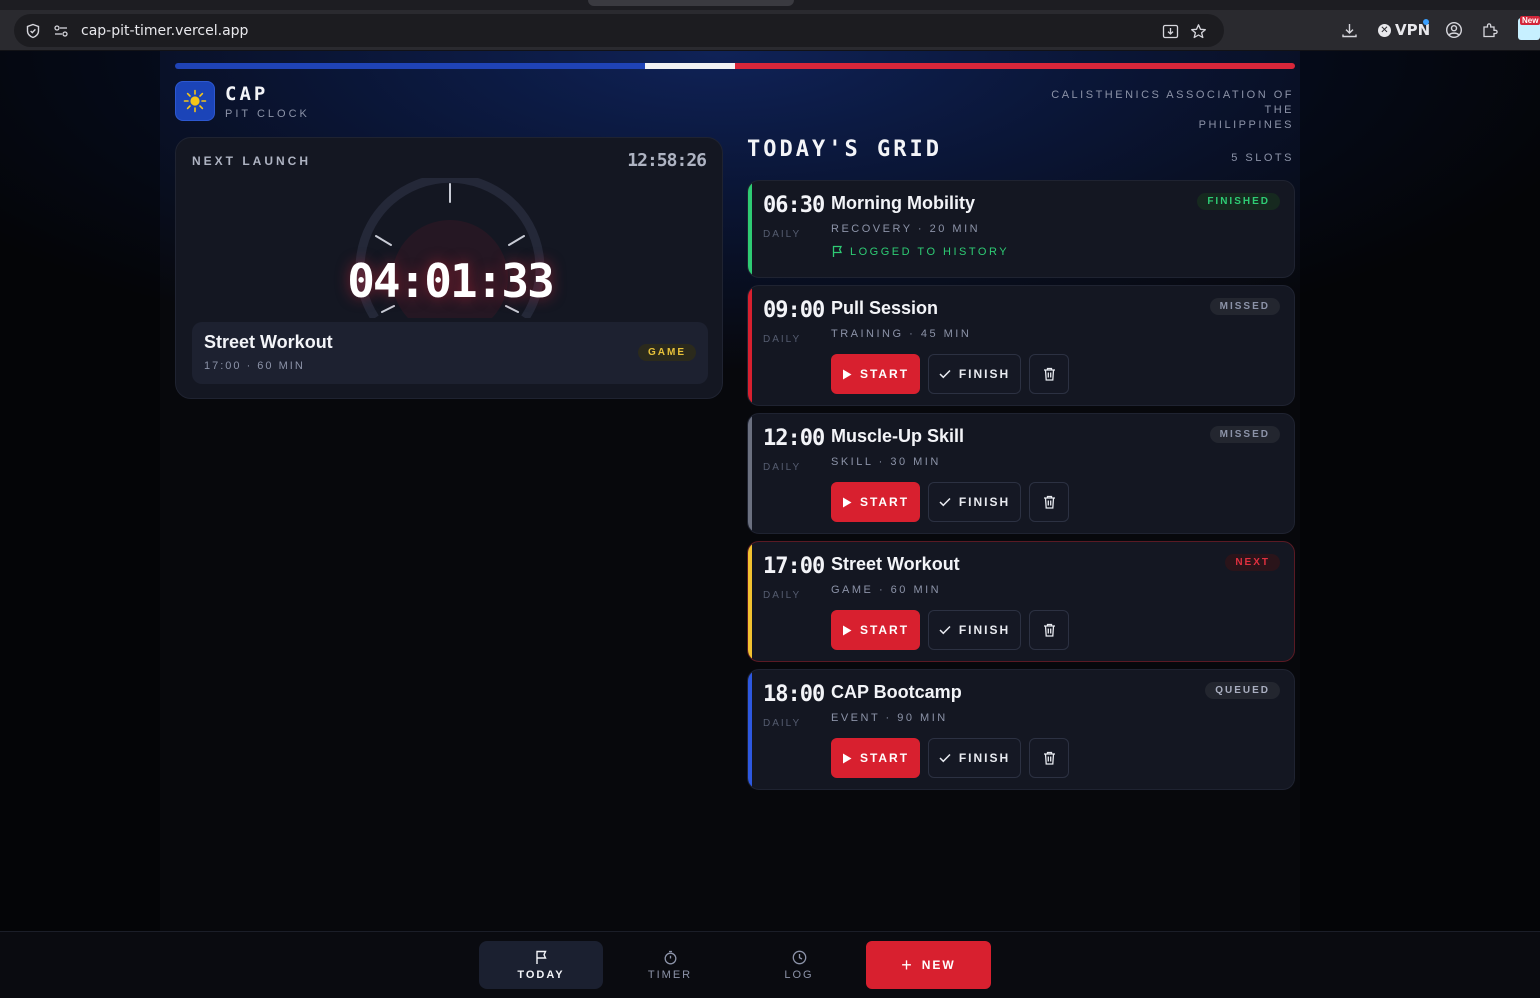 Image resolution: width=1540 pixels, height=998 pixels. What do you see at coordinates (901, 334) in the screenshot?
I see `slot-meta: TRAINING · 45 MIN` at bounding box center [901, 334].